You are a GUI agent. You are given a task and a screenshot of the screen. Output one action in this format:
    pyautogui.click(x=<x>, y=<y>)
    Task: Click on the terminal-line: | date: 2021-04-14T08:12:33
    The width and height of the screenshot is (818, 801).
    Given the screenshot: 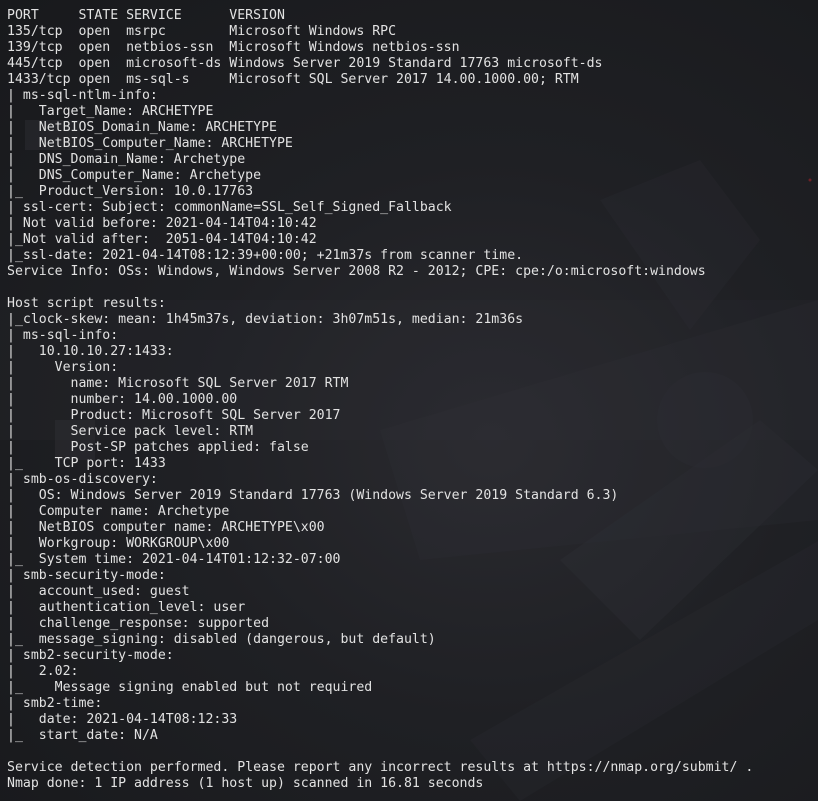 What is the action you would take?
    pyautogui.click(x=122, y=719)
    